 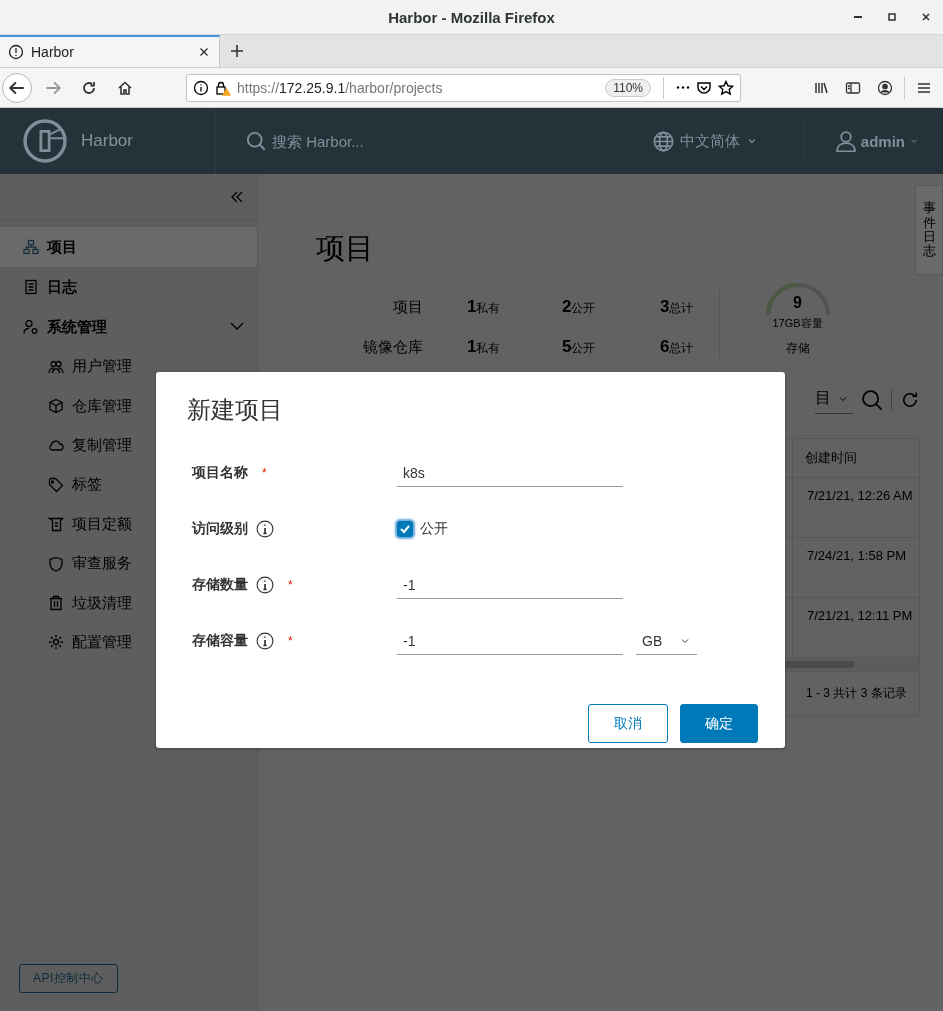 I want to click on unit-dropdown: GB, so click(x=666, y=641).